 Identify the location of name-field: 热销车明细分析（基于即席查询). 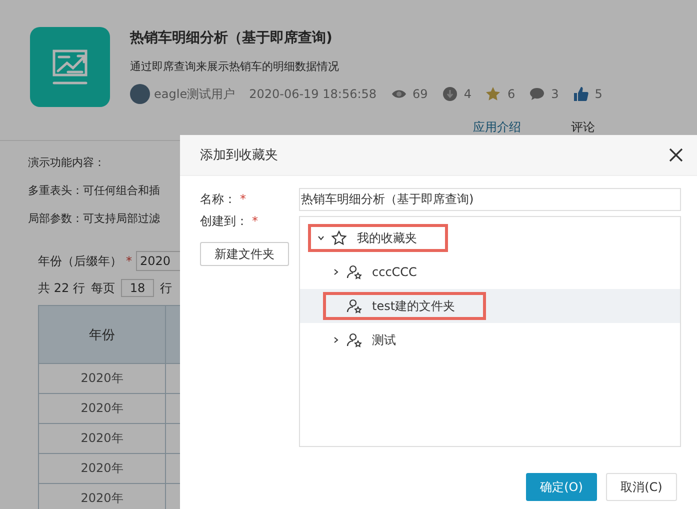
(490, 199).